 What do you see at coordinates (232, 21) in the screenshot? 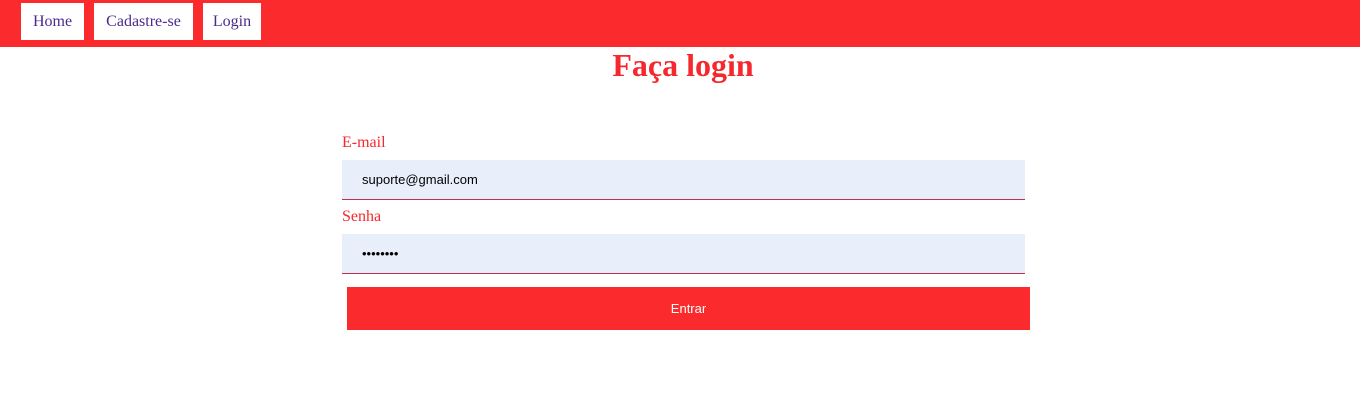
I see `nav-link-login: Login` at bounding box center [232, 21].